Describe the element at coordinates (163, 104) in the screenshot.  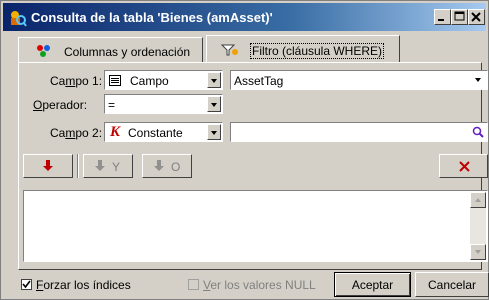
I see `operator-select: =` at that location.